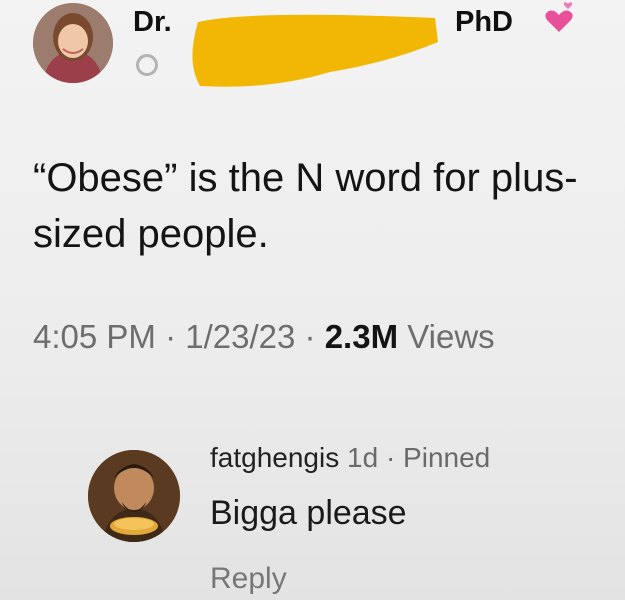 This screenshot has height=600, width=625. What do you see at coordinates (447, 457) in the screenshot?
I see `pinned-label: Pinned` at bounding box center [447, 457].